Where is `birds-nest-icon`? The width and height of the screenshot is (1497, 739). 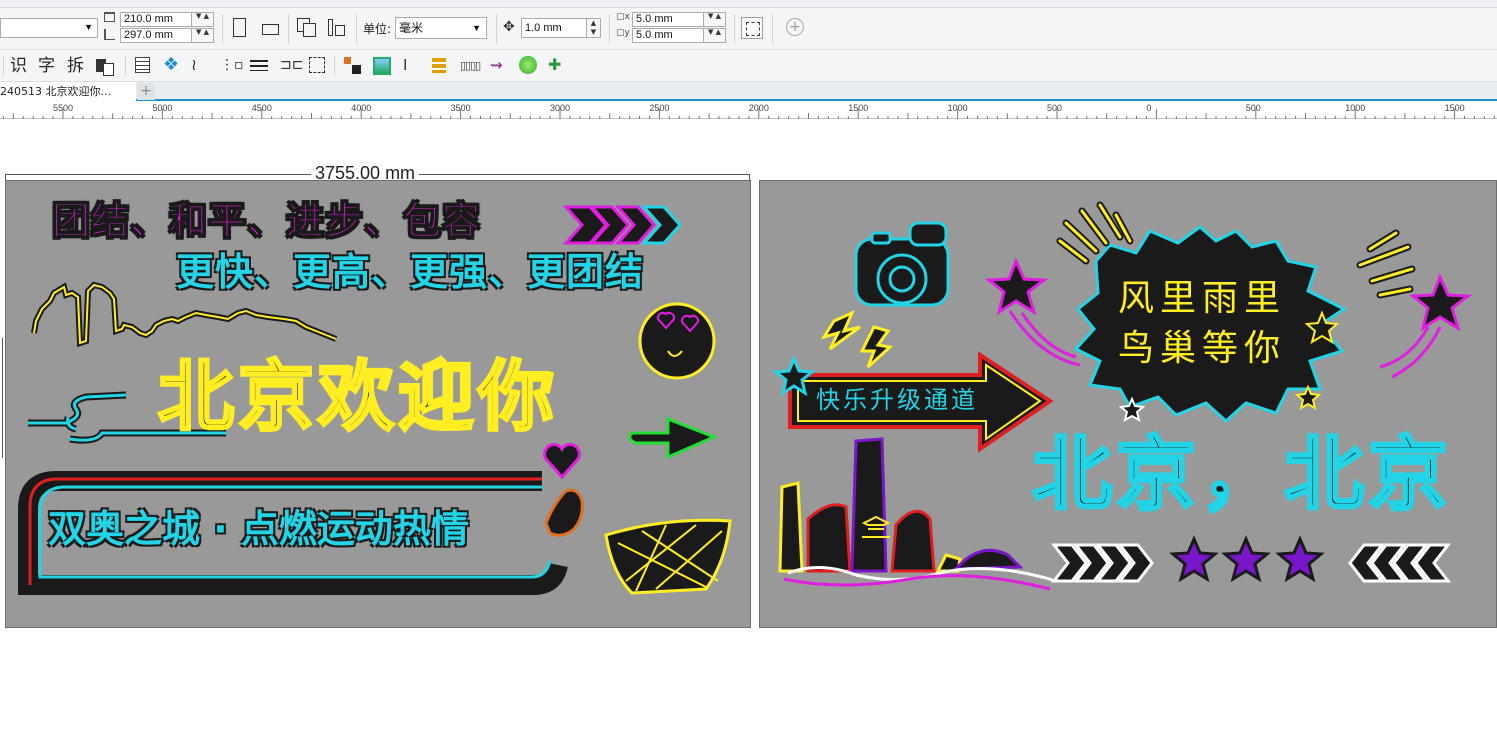
birds-nest-icon is located at coordinates (668, 556).